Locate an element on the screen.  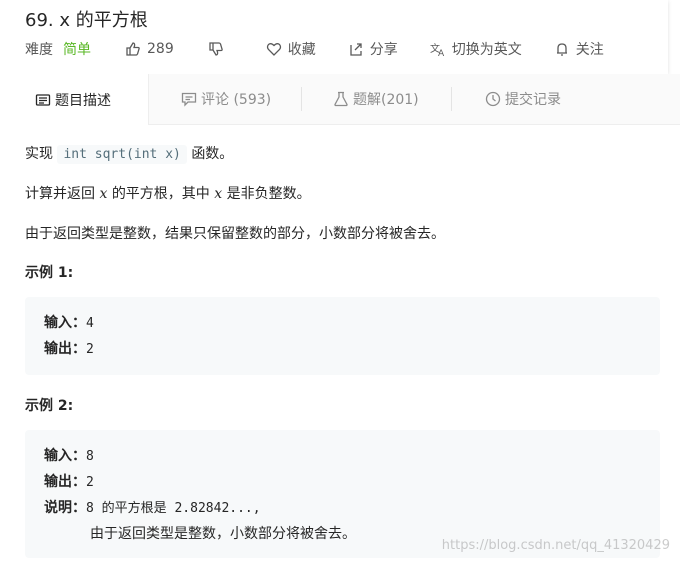
svg-text: A is located at coordinates (441, 53).